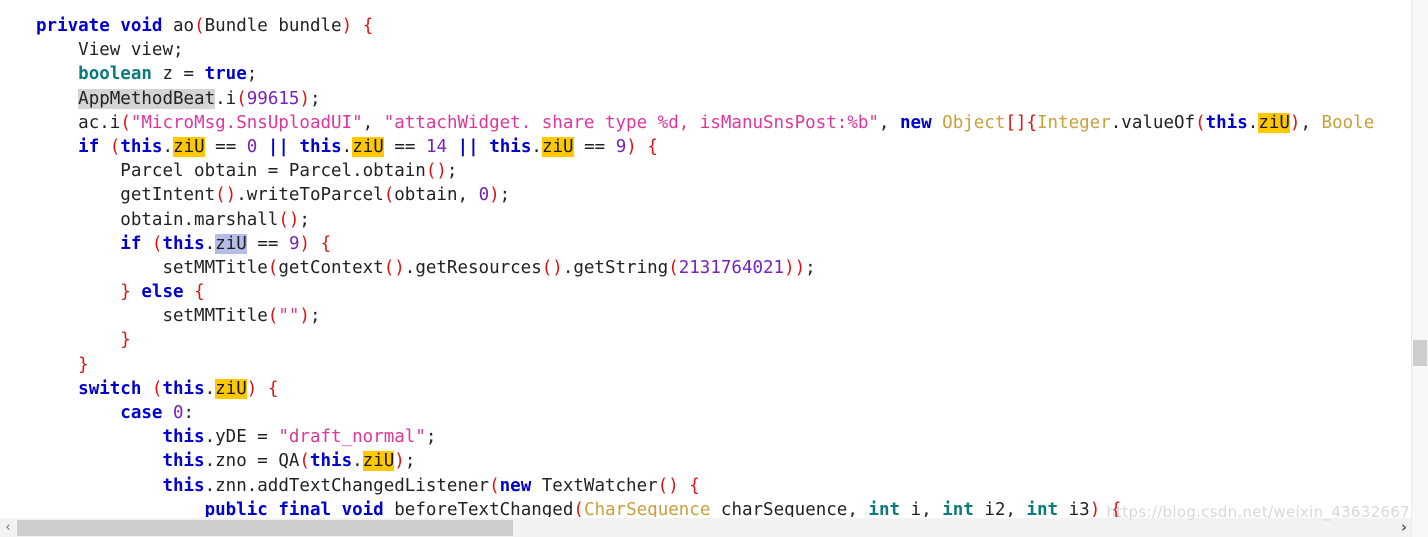 Image resolution: width=1428 pixels, height=537 pixels. What do you see at coordinates (8, 527) in the screenshot?
I see `scroll-left-arrow-icon: ‹` at bounding box center [8, 527].